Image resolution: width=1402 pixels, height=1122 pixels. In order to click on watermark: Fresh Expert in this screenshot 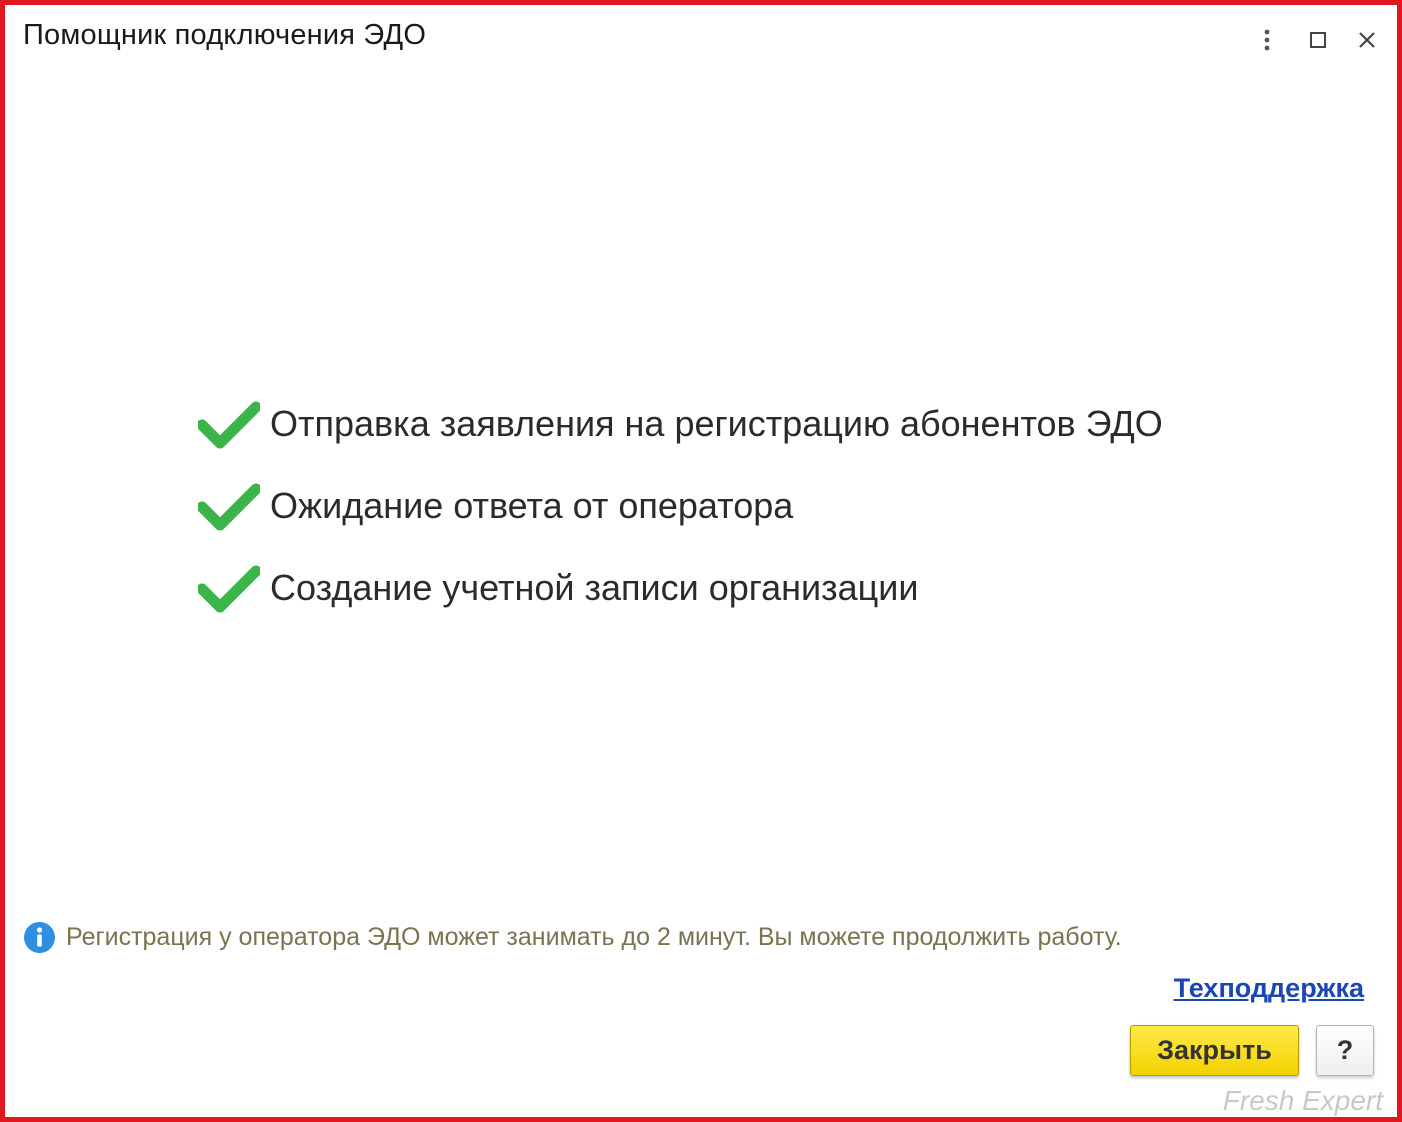, I will do `click(1302, 1100)`.